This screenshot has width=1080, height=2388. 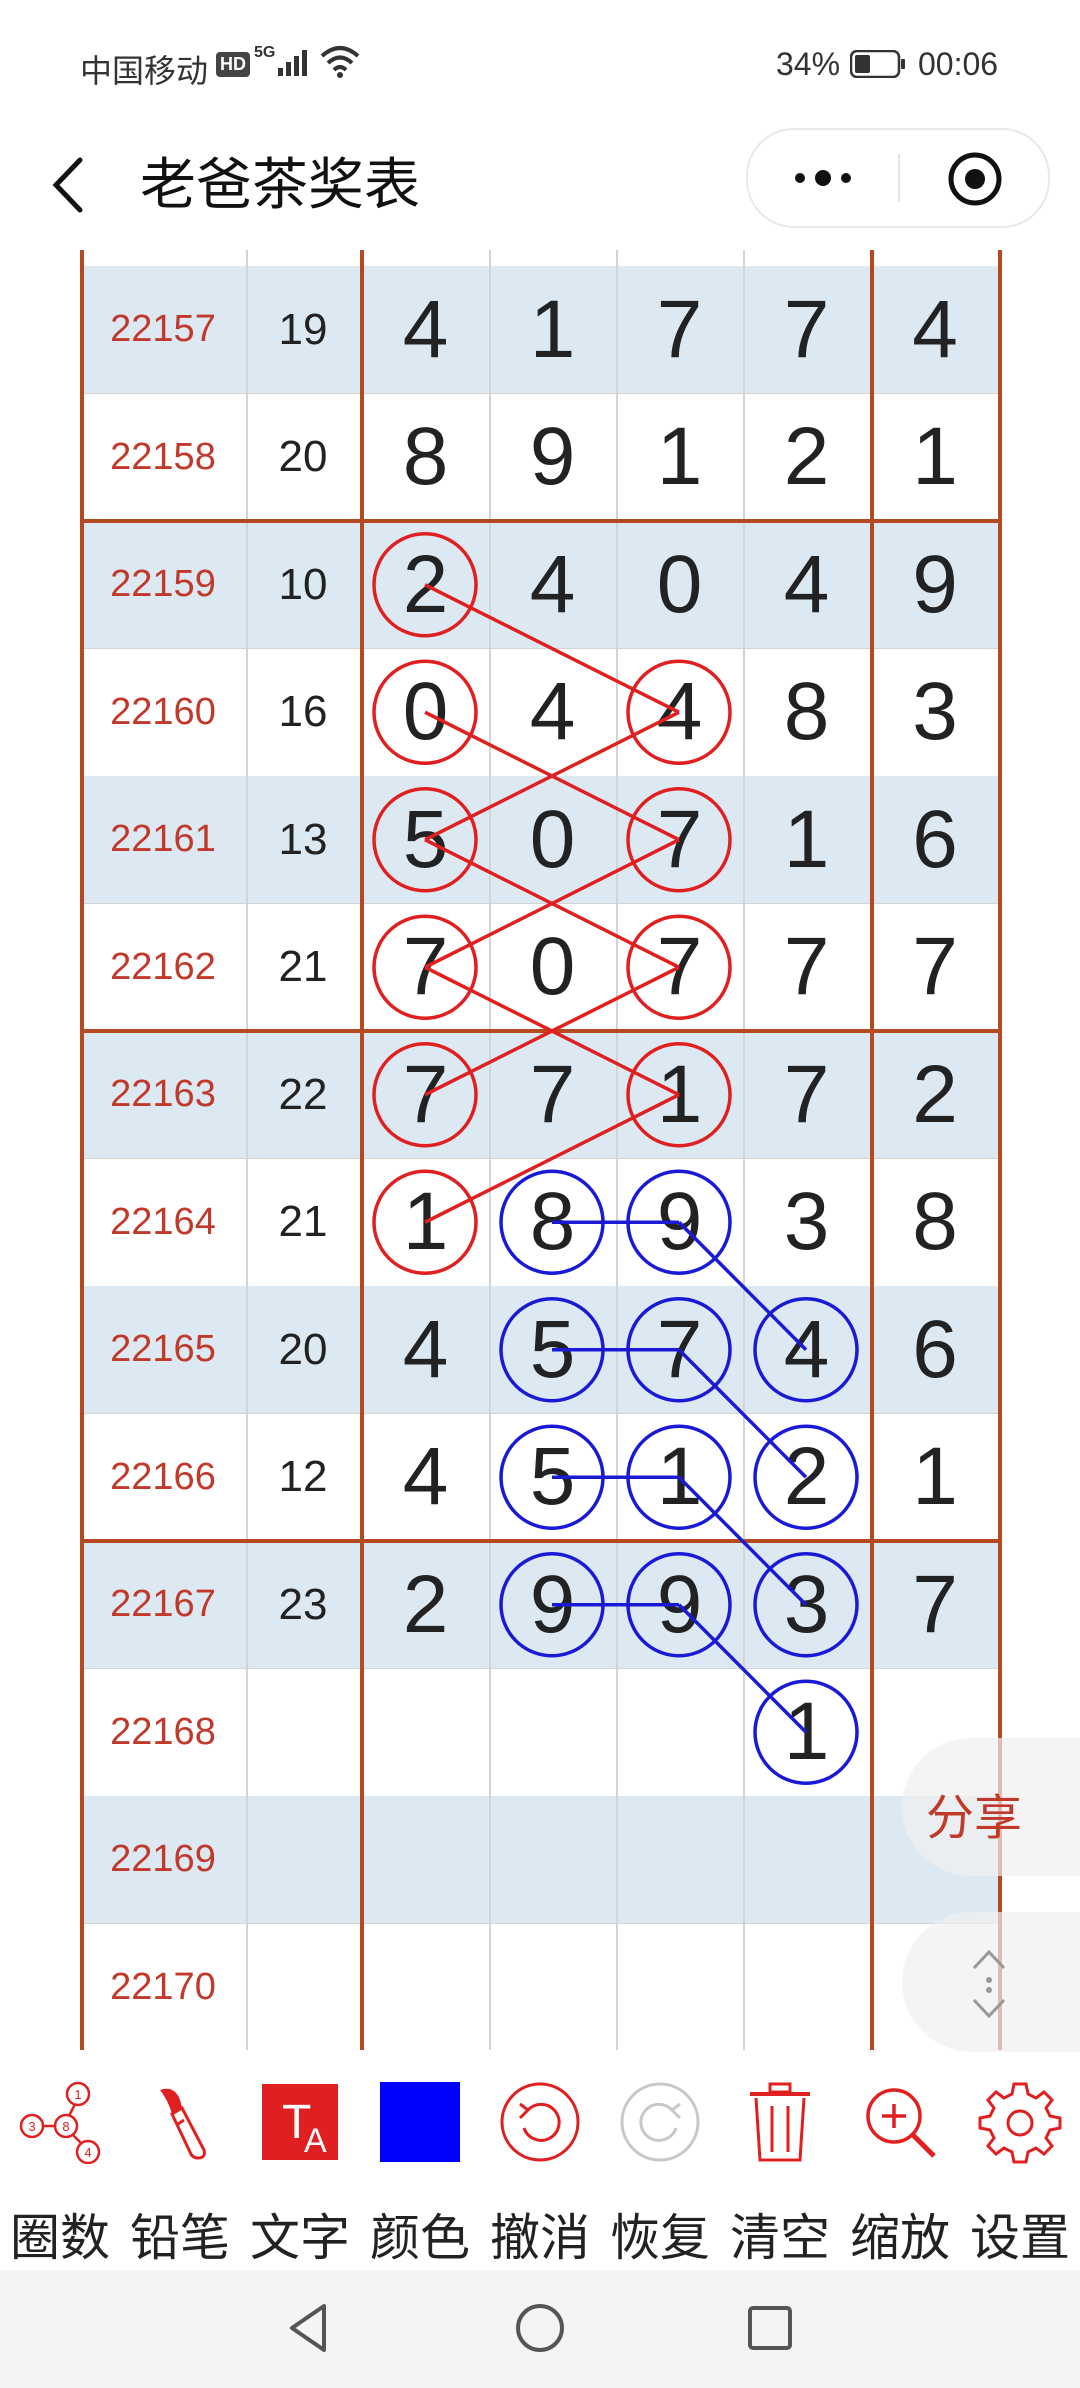 What do you see at coordinates (300, 2165) in the screenshot?
I see `tool-text: T A 文字` at bounding box center [300, 2165].